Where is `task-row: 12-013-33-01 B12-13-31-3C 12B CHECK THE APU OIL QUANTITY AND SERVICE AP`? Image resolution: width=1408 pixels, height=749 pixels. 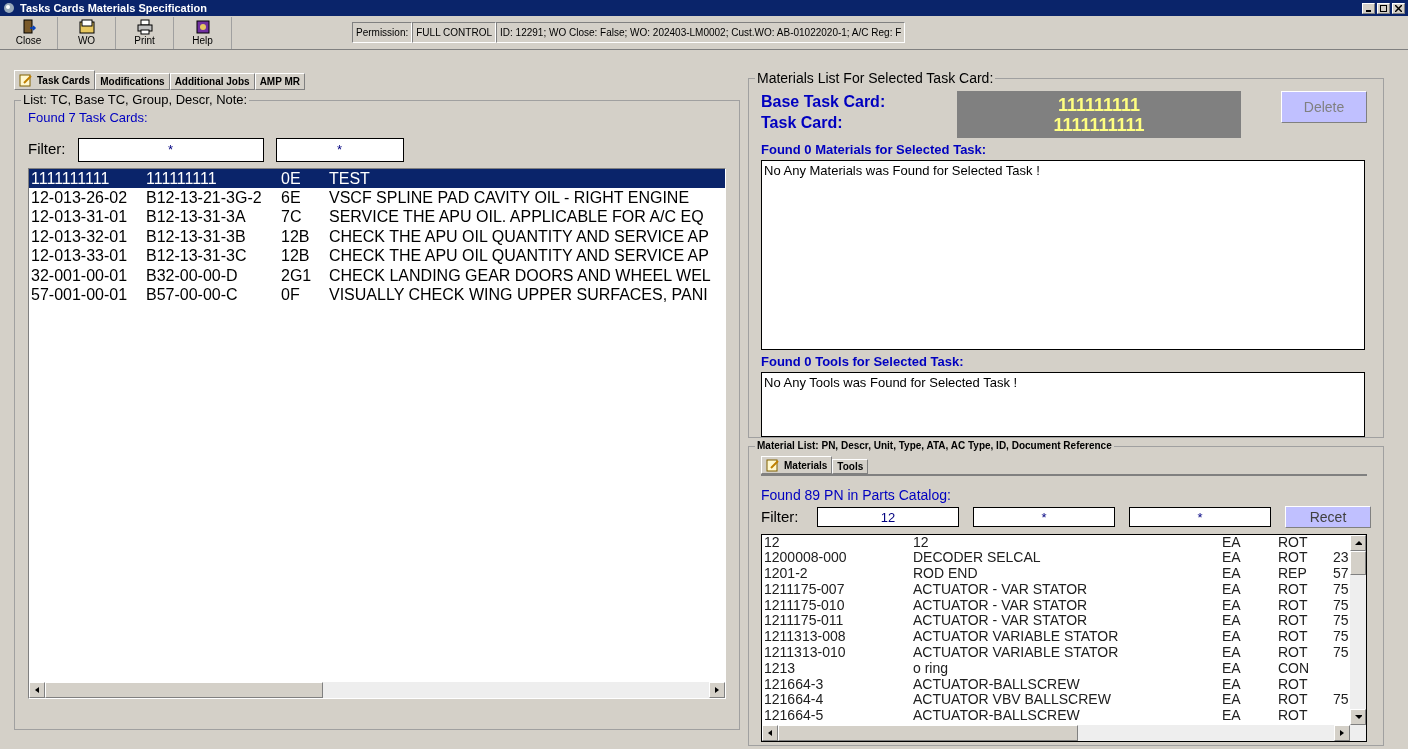 task-row: 12-013-33-01 B12-13-31-3C 12B CHECK THE APU OIL QUANTITY AND SERVICE AP is located at coordinates (377, 256).